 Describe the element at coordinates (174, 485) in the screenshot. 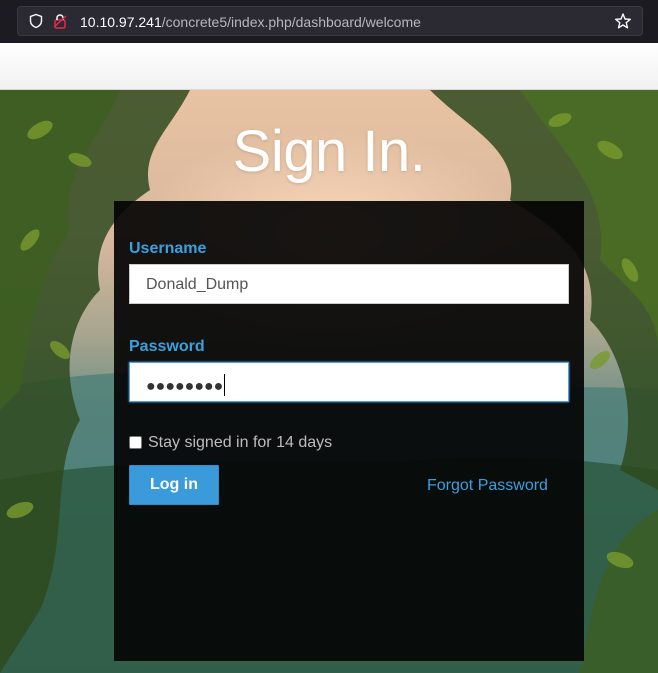

I see `login-button: Log in` at that location.